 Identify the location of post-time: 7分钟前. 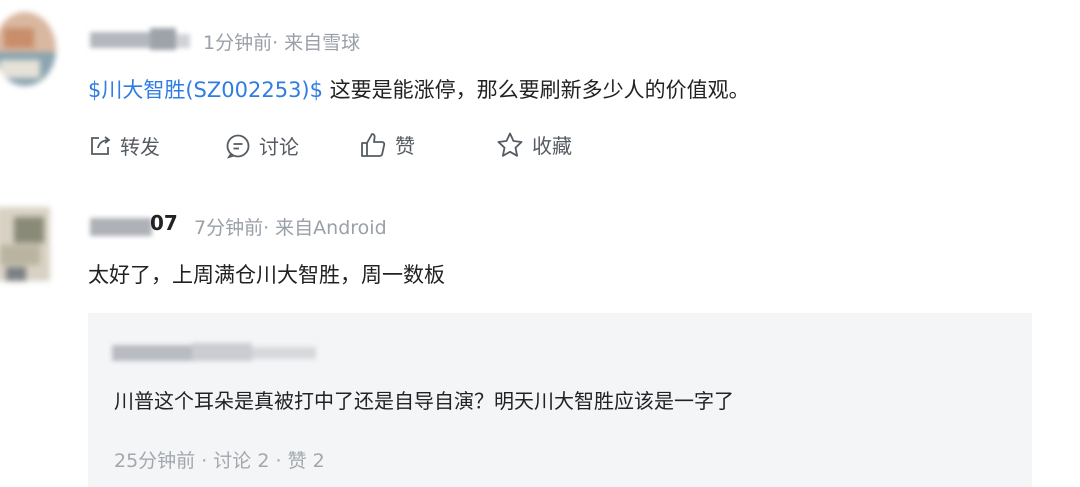
(229, 228).